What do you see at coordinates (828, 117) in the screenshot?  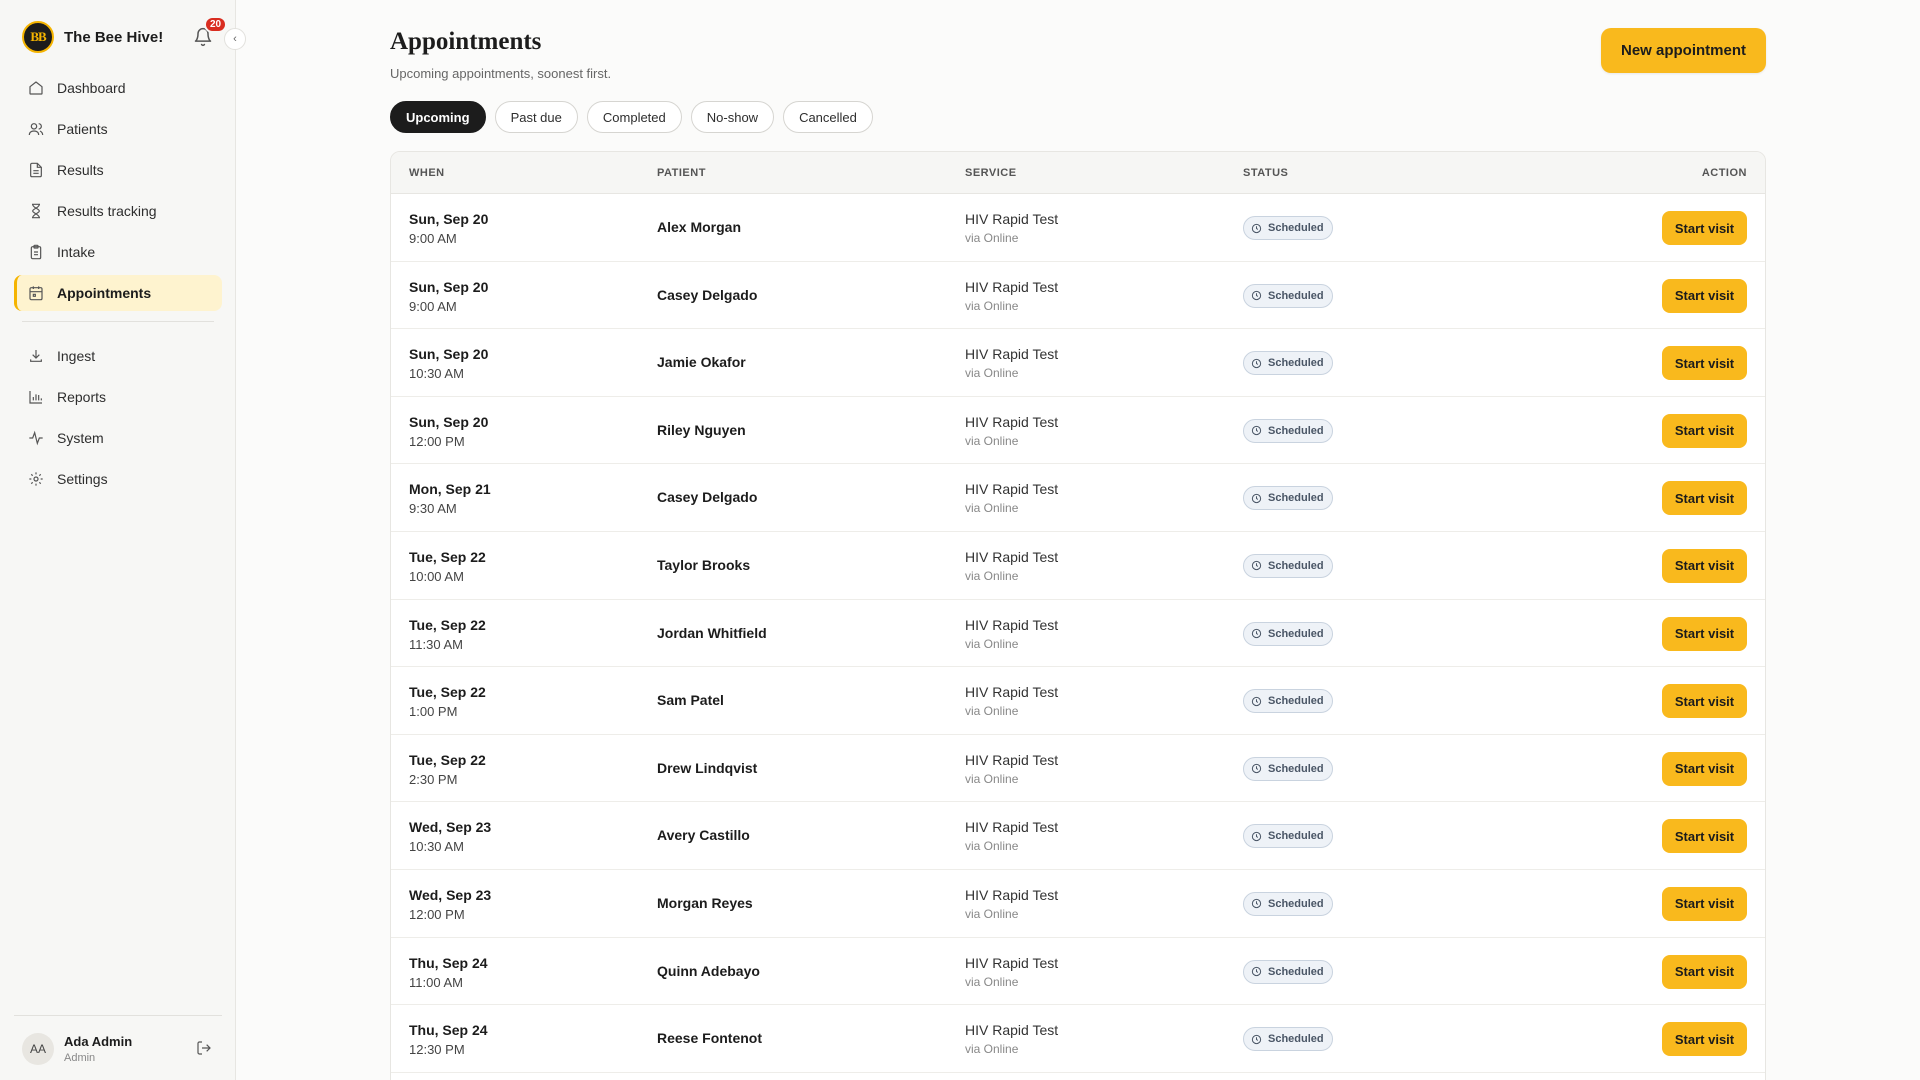 I see `tab-cancelled: Cancelled` at bounding box center [828, 117].